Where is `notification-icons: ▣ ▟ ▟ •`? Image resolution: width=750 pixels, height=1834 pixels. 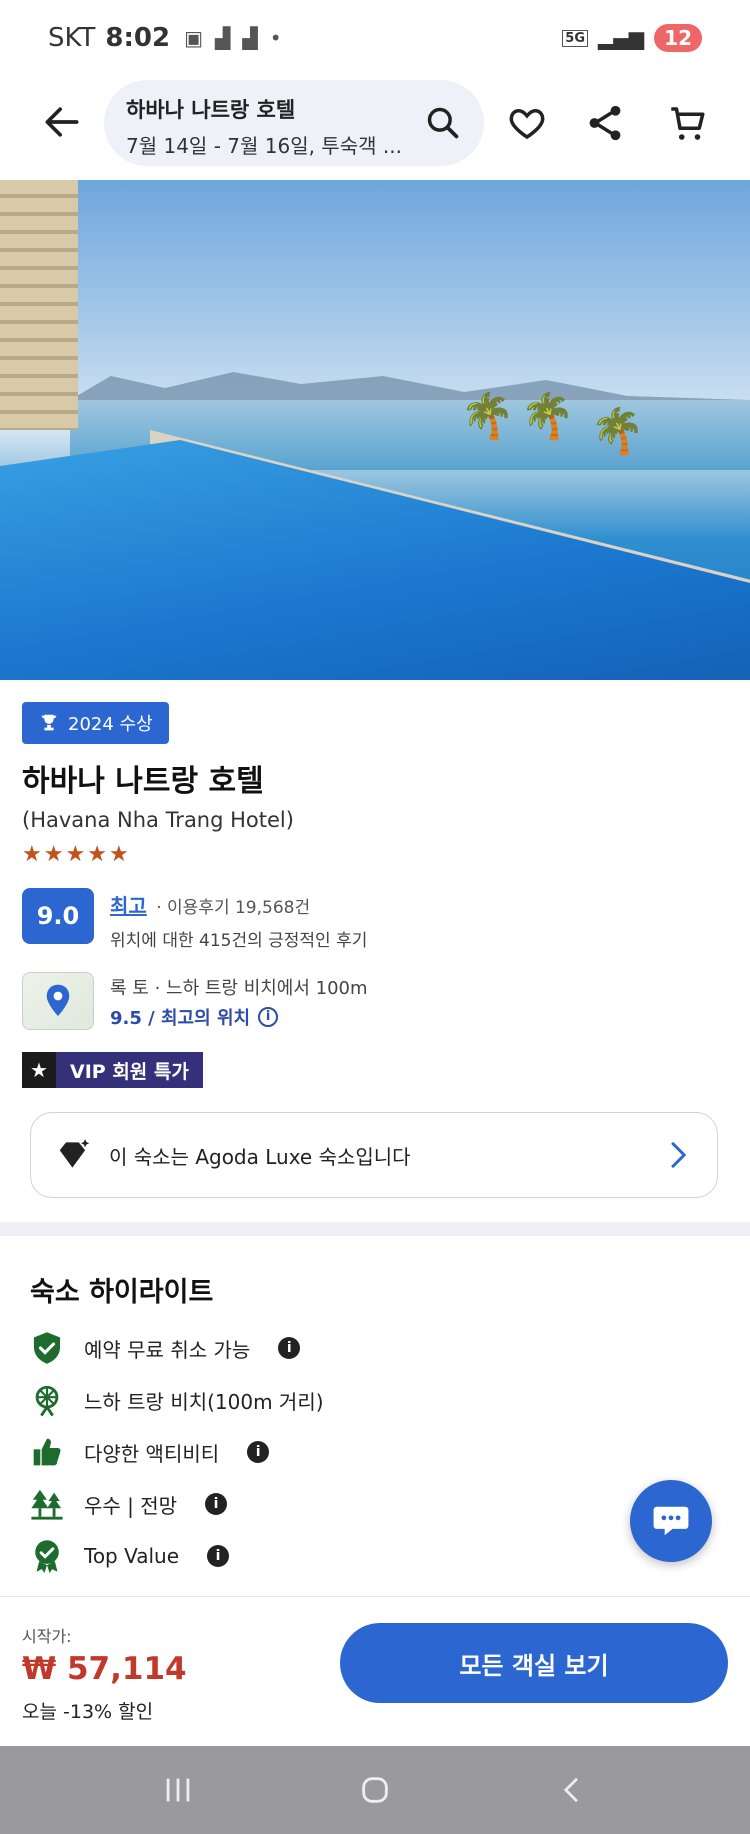
notification-icons: ▣ ▟ ▟ • is located at coordinates (232, 38).